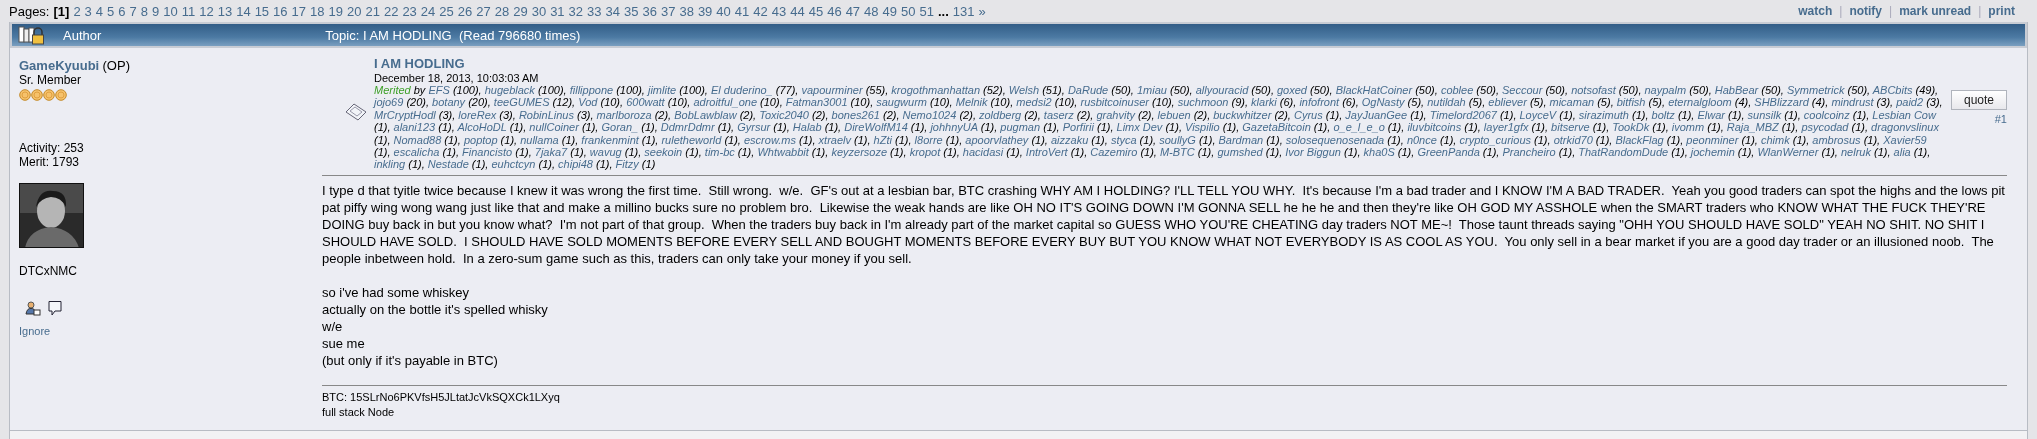 The width and height of the screenshot is (2037, 439). What do you see at coordinates (928, 139) in the screenshot?
I see `merit-user-link: l8orre` at bounding box center [928, 139].